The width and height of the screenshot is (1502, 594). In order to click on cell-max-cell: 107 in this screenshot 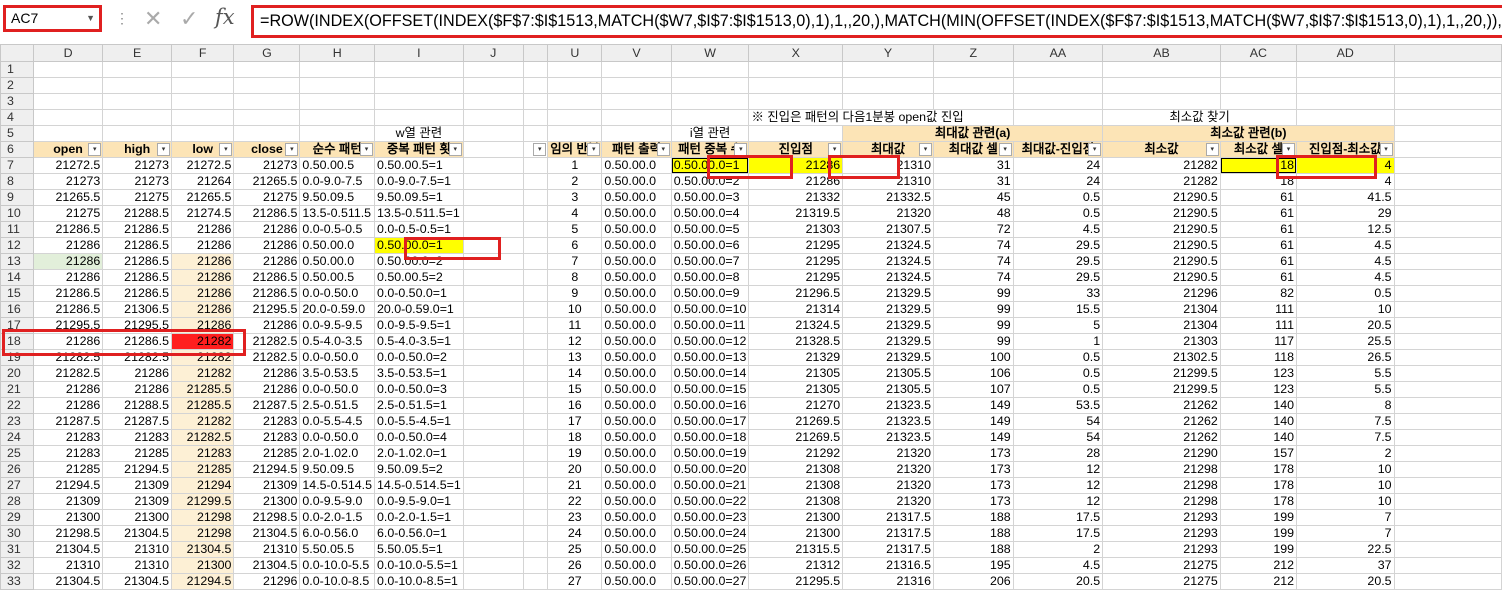, I will do `click(973, 389)`.